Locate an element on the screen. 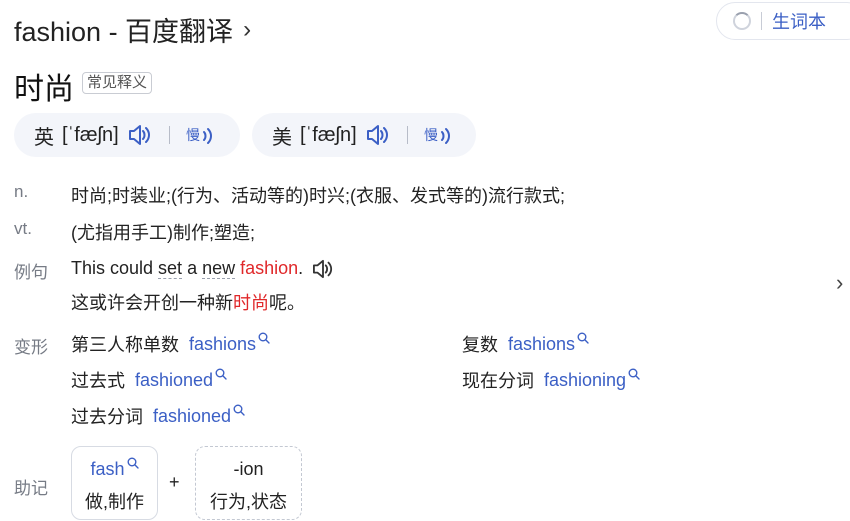 This screenshot has width=850, height=521. word-form-past: 过去式 fashioned is located at coordinates (149, 380).